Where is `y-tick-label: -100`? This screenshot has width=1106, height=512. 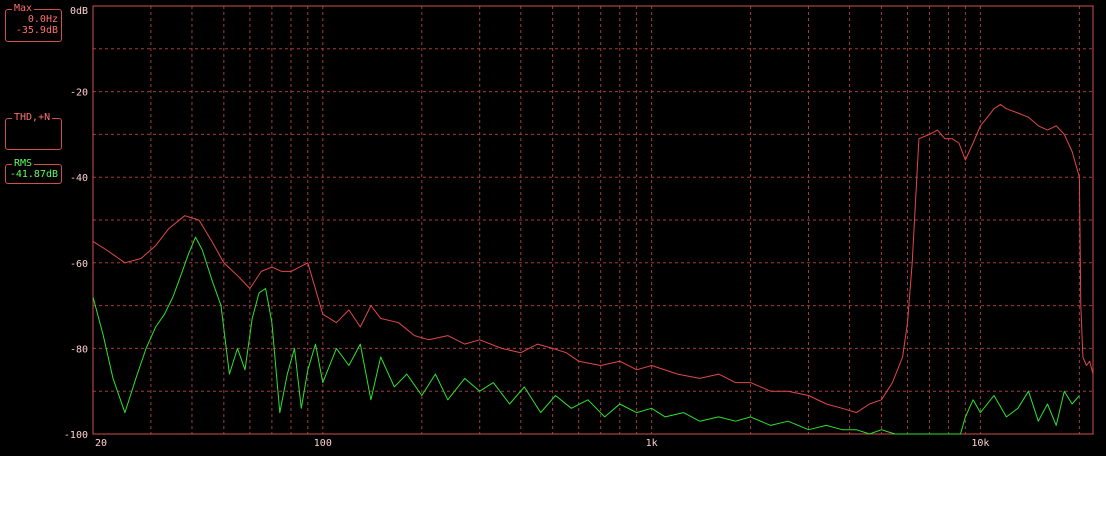
y-tick-label: -100 is located at coordinates (76, 435).